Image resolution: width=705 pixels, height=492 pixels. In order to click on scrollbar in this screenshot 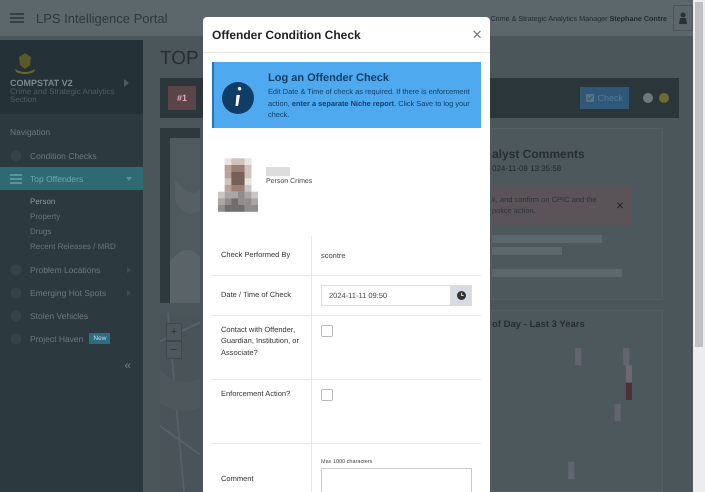, I will do `click(699, 246)`.